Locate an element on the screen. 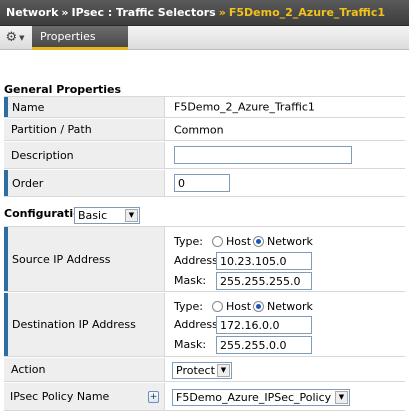 The width and height of the screenshot is (409, 418). ipsec-policy-select: F5Demo_Azure_IPSec_Policy ▼ is located at coordinates (261, 397).